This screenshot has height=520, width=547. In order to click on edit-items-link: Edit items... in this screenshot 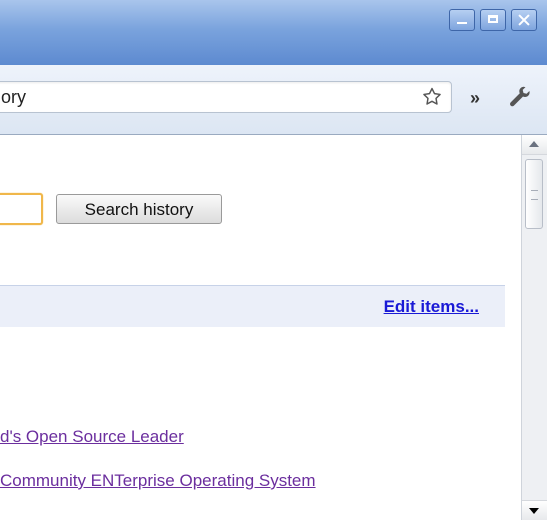, I will do `click(431, 307)`.